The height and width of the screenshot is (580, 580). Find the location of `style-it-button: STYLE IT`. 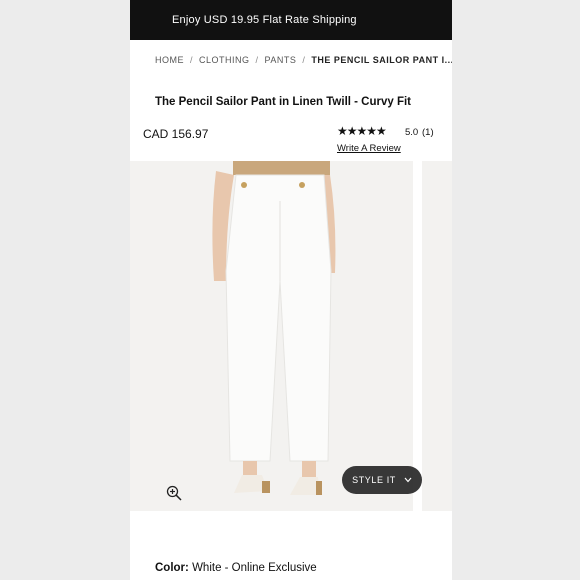

style-it-button: STYLE IT is located at coordinates (382, 480).